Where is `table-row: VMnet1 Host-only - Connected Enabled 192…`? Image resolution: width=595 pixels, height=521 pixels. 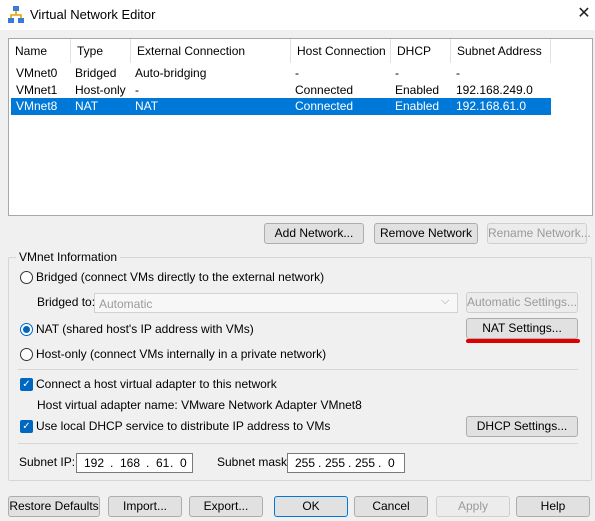
table-row: VMnet1 Host-only - Connected Enabled 192… is located at coordinates (281, 90).